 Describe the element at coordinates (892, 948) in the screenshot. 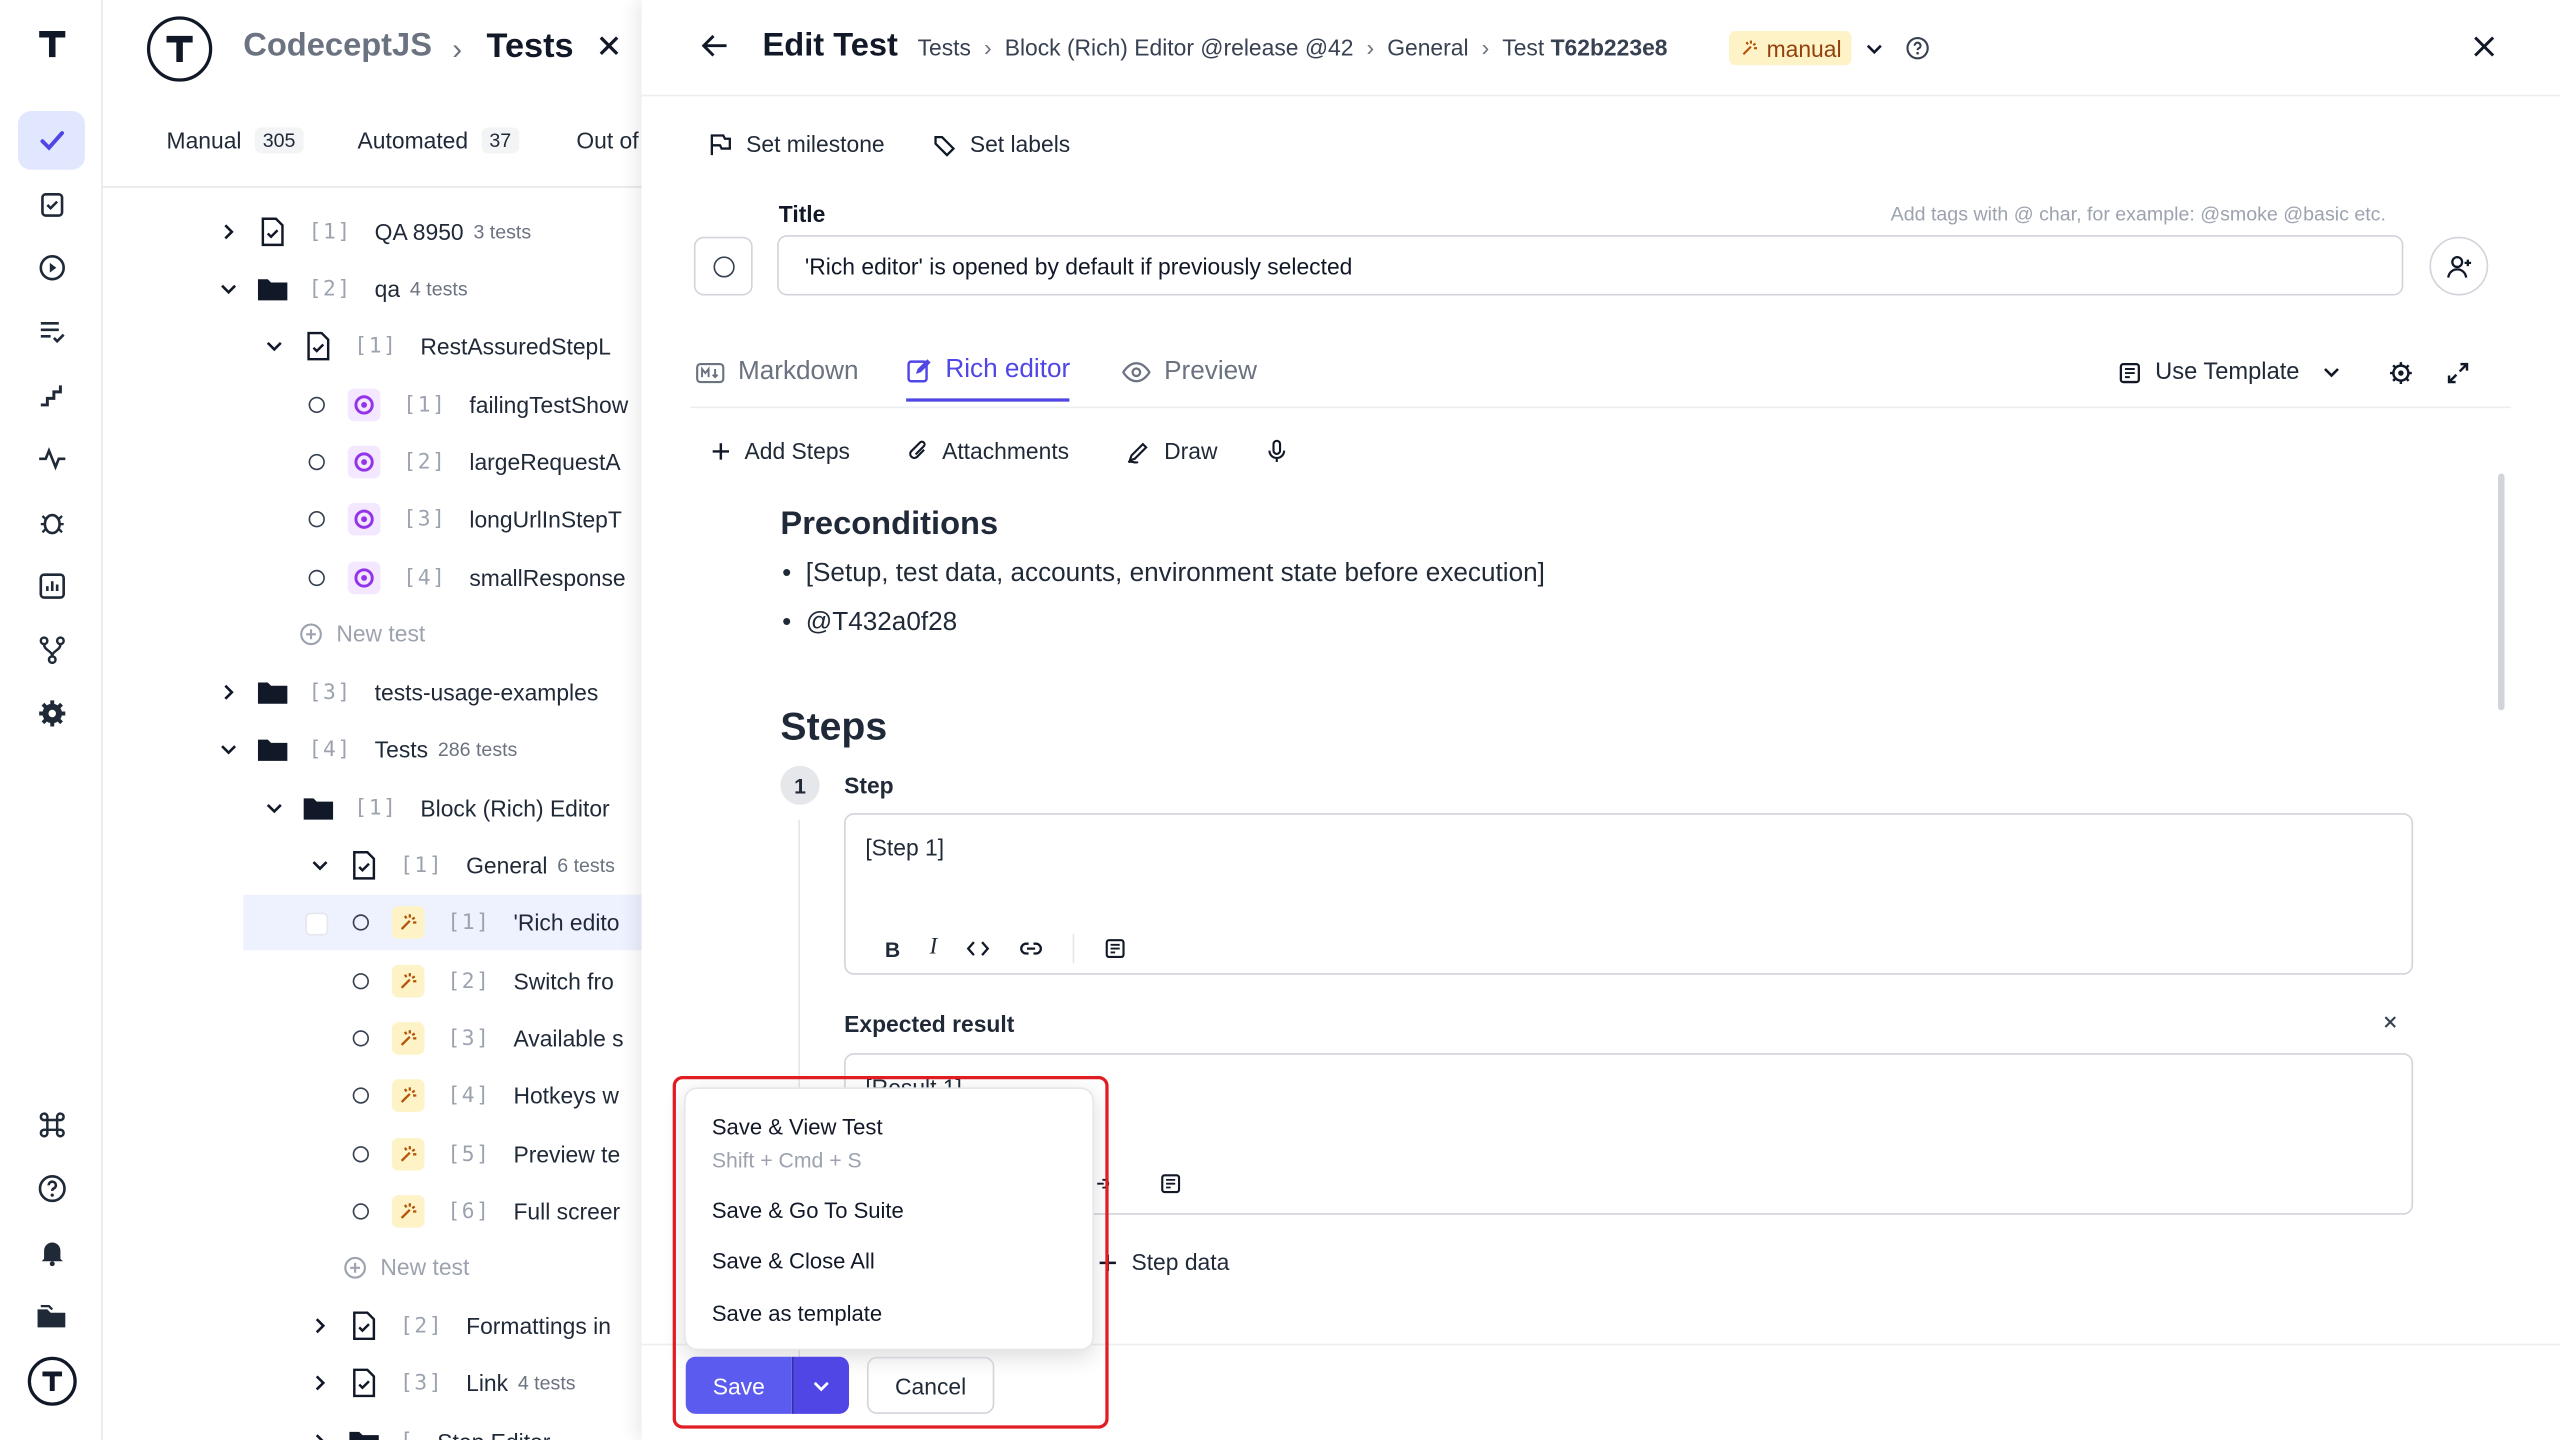

I see `bold-icon: B` at that location.